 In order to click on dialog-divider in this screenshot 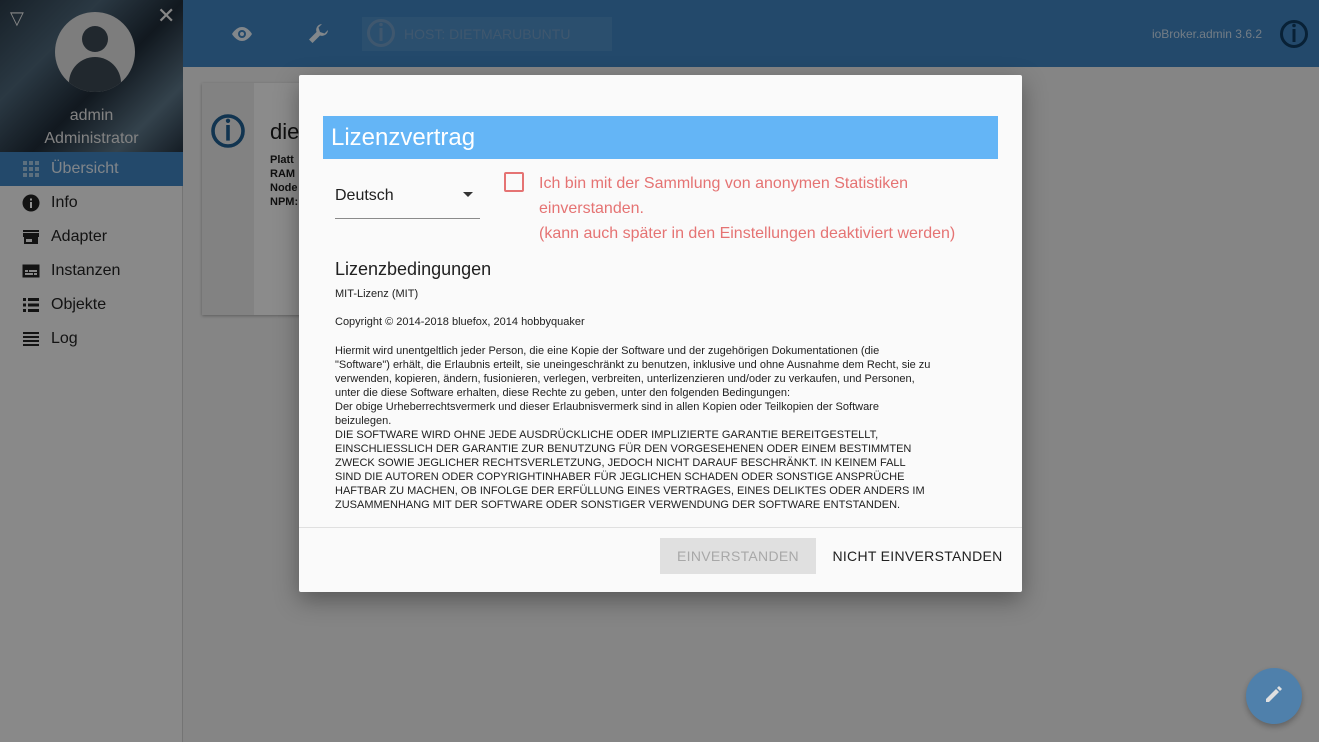, I will do `click(660, 527)`.